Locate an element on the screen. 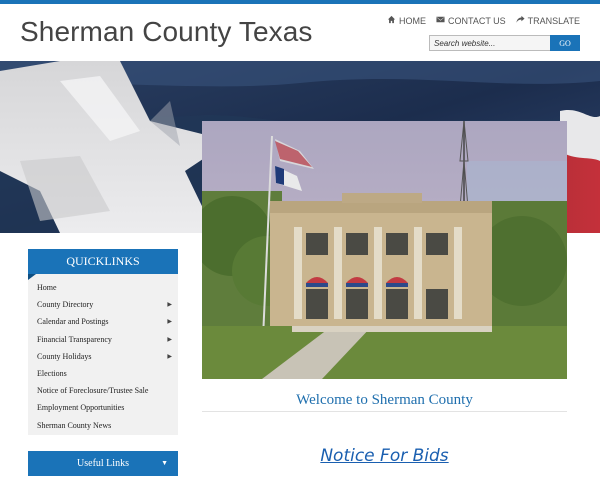 This screenshot has height=480, width=600. chevron-down-icon: ▼ is located at coordinates (164, 463).